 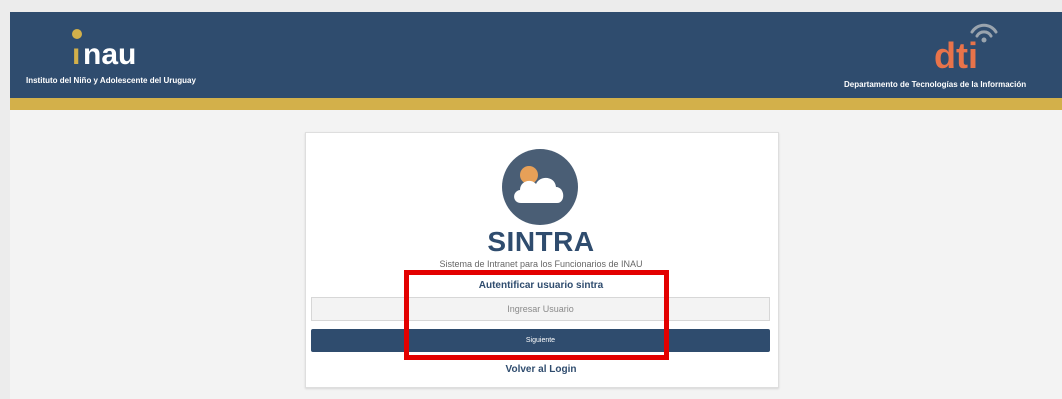 What do you see at coordinates (536, 104) in the screenshot?
I see `header-accent-bar` at bounding box center [536, 104].